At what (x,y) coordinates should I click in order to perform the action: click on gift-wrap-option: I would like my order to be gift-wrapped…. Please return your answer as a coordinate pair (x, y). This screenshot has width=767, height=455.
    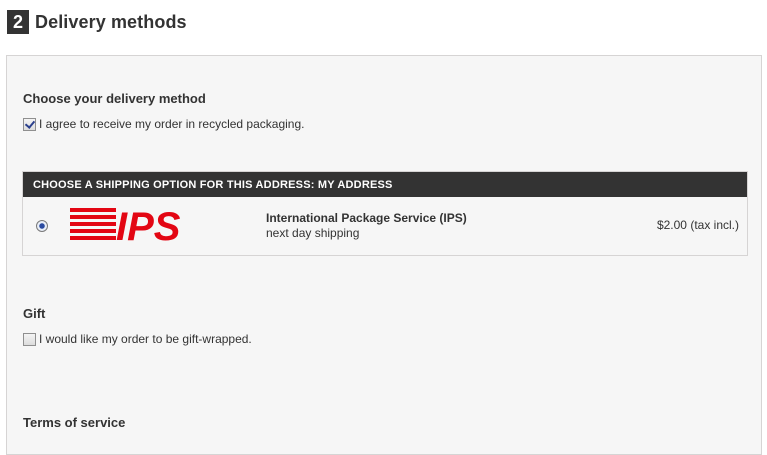
    Looking at the image, I should click on (137, 339).